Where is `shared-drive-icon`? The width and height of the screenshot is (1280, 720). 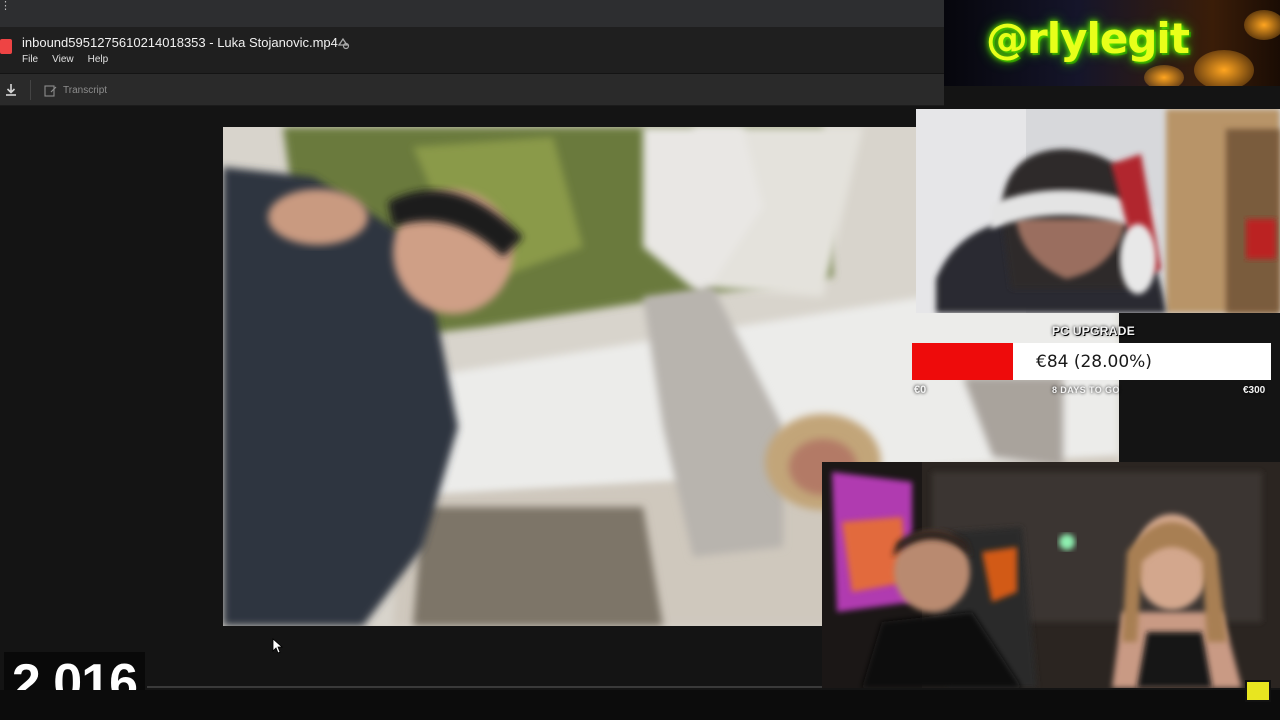
shared-drive-icon is located at coordinates (343, 43).